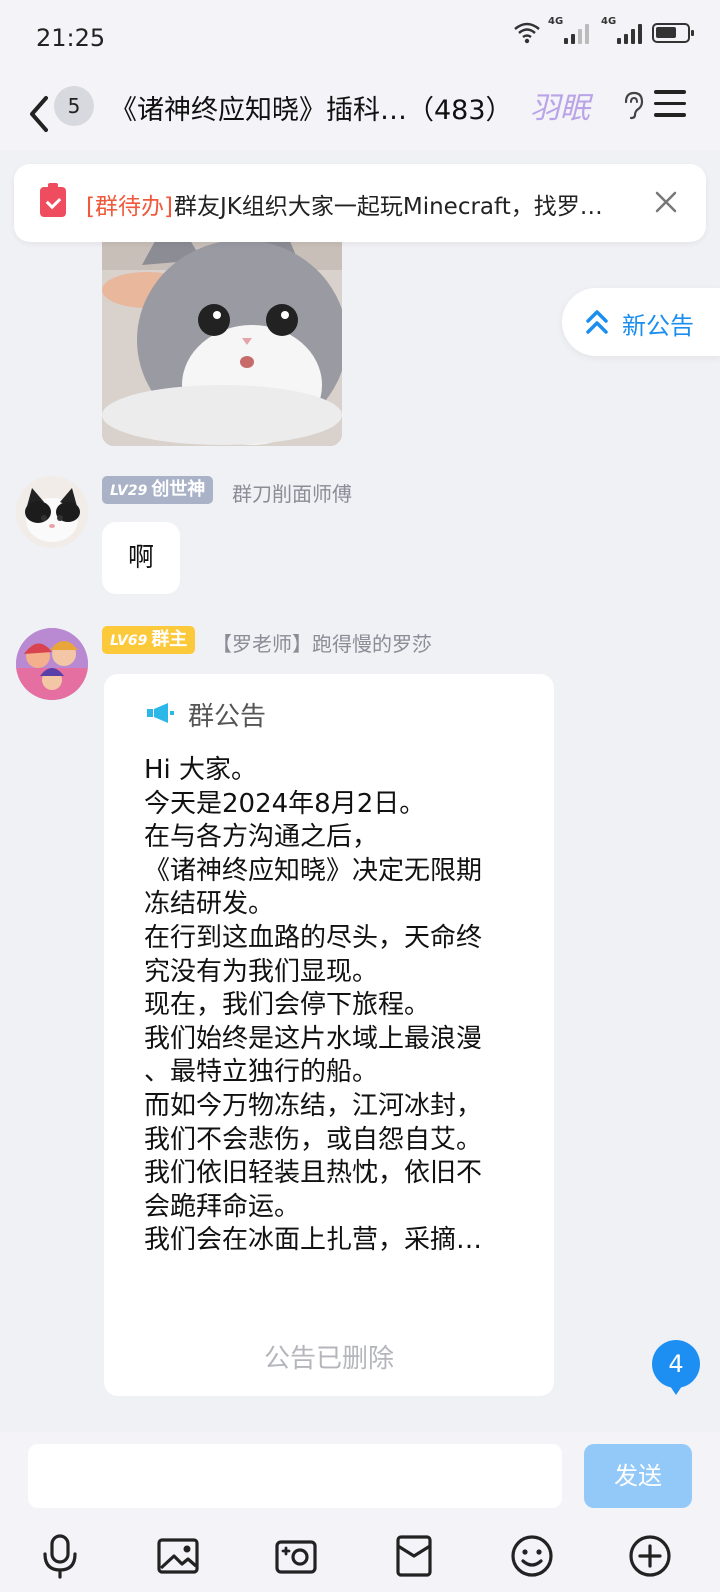 The width and height of the screenshot is (720, 1592). Describe the element at coordinates (666, 202) in the screenshot. I see `close-icon` at that location.